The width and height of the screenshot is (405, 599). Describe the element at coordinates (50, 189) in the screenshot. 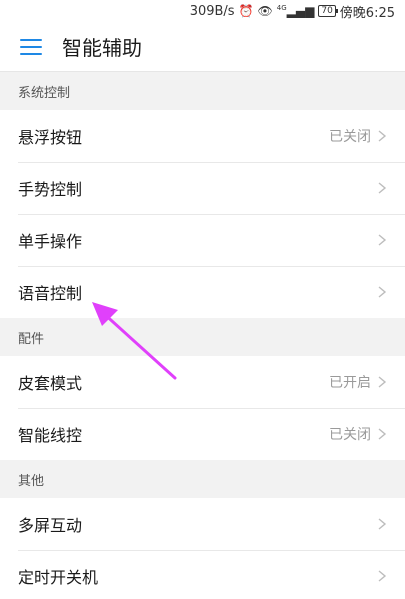

I see `setting-label: 手势控制` at that location.